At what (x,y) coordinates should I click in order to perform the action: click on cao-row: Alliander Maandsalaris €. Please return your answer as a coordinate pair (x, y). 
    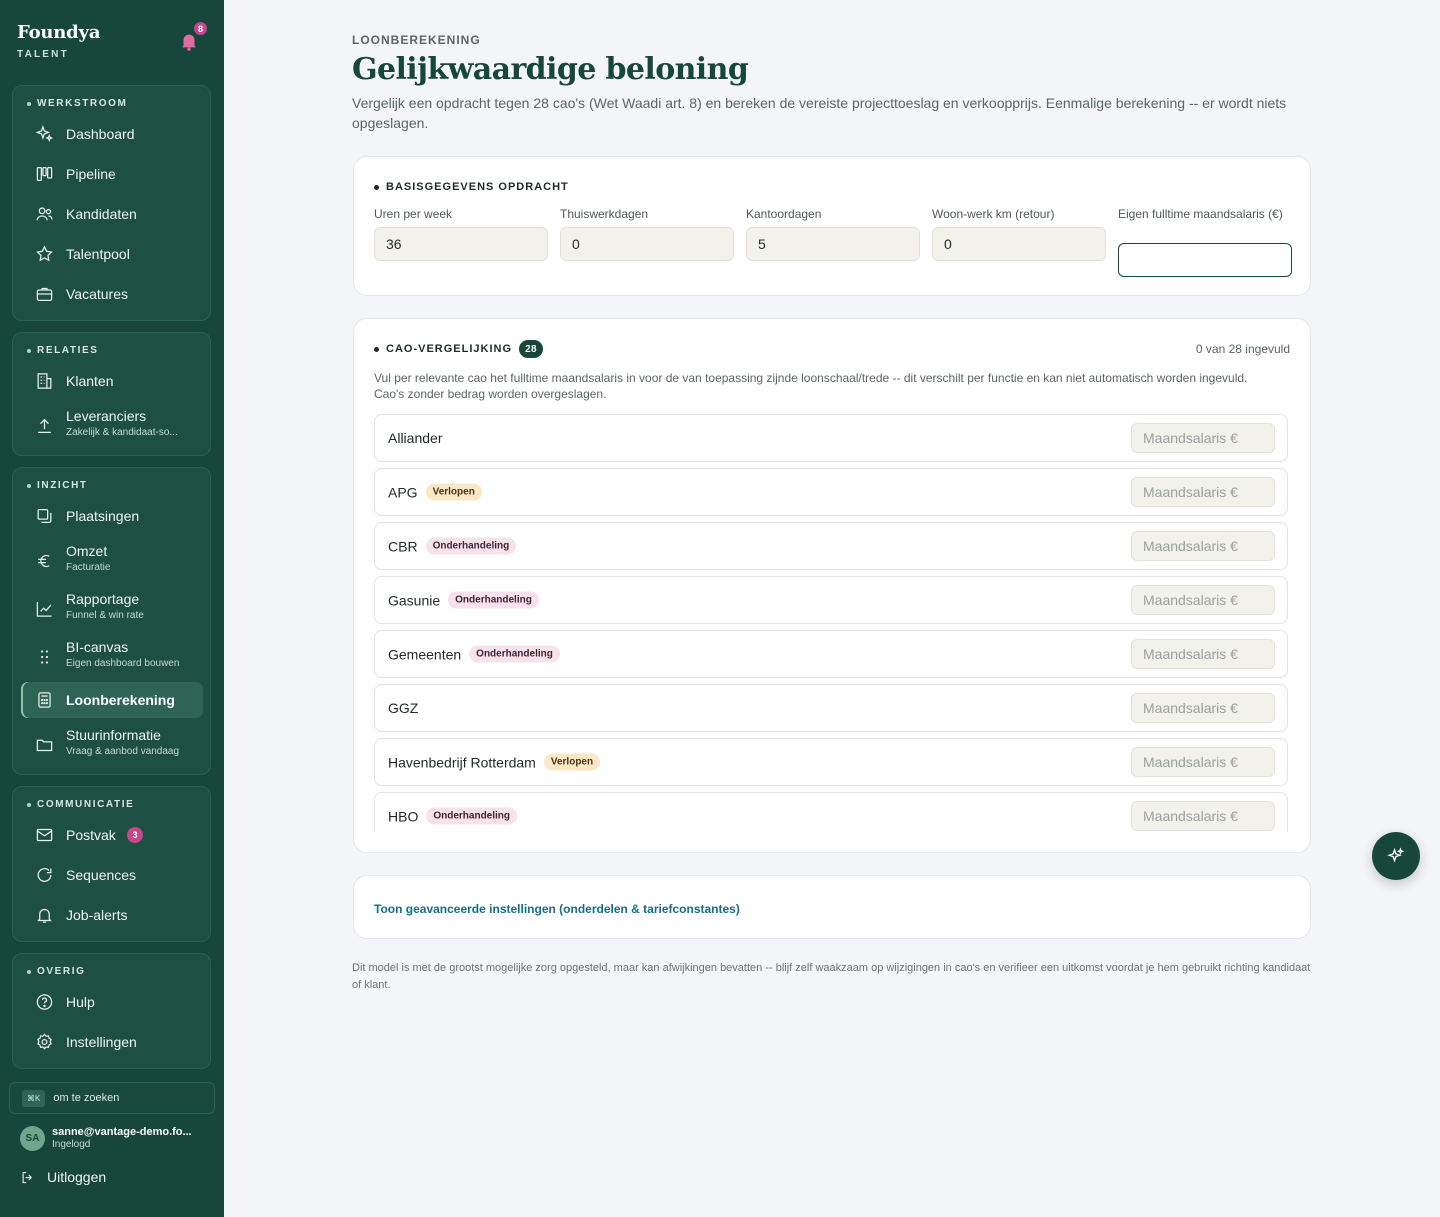
    Looking at the image, I should click on (831, 438).